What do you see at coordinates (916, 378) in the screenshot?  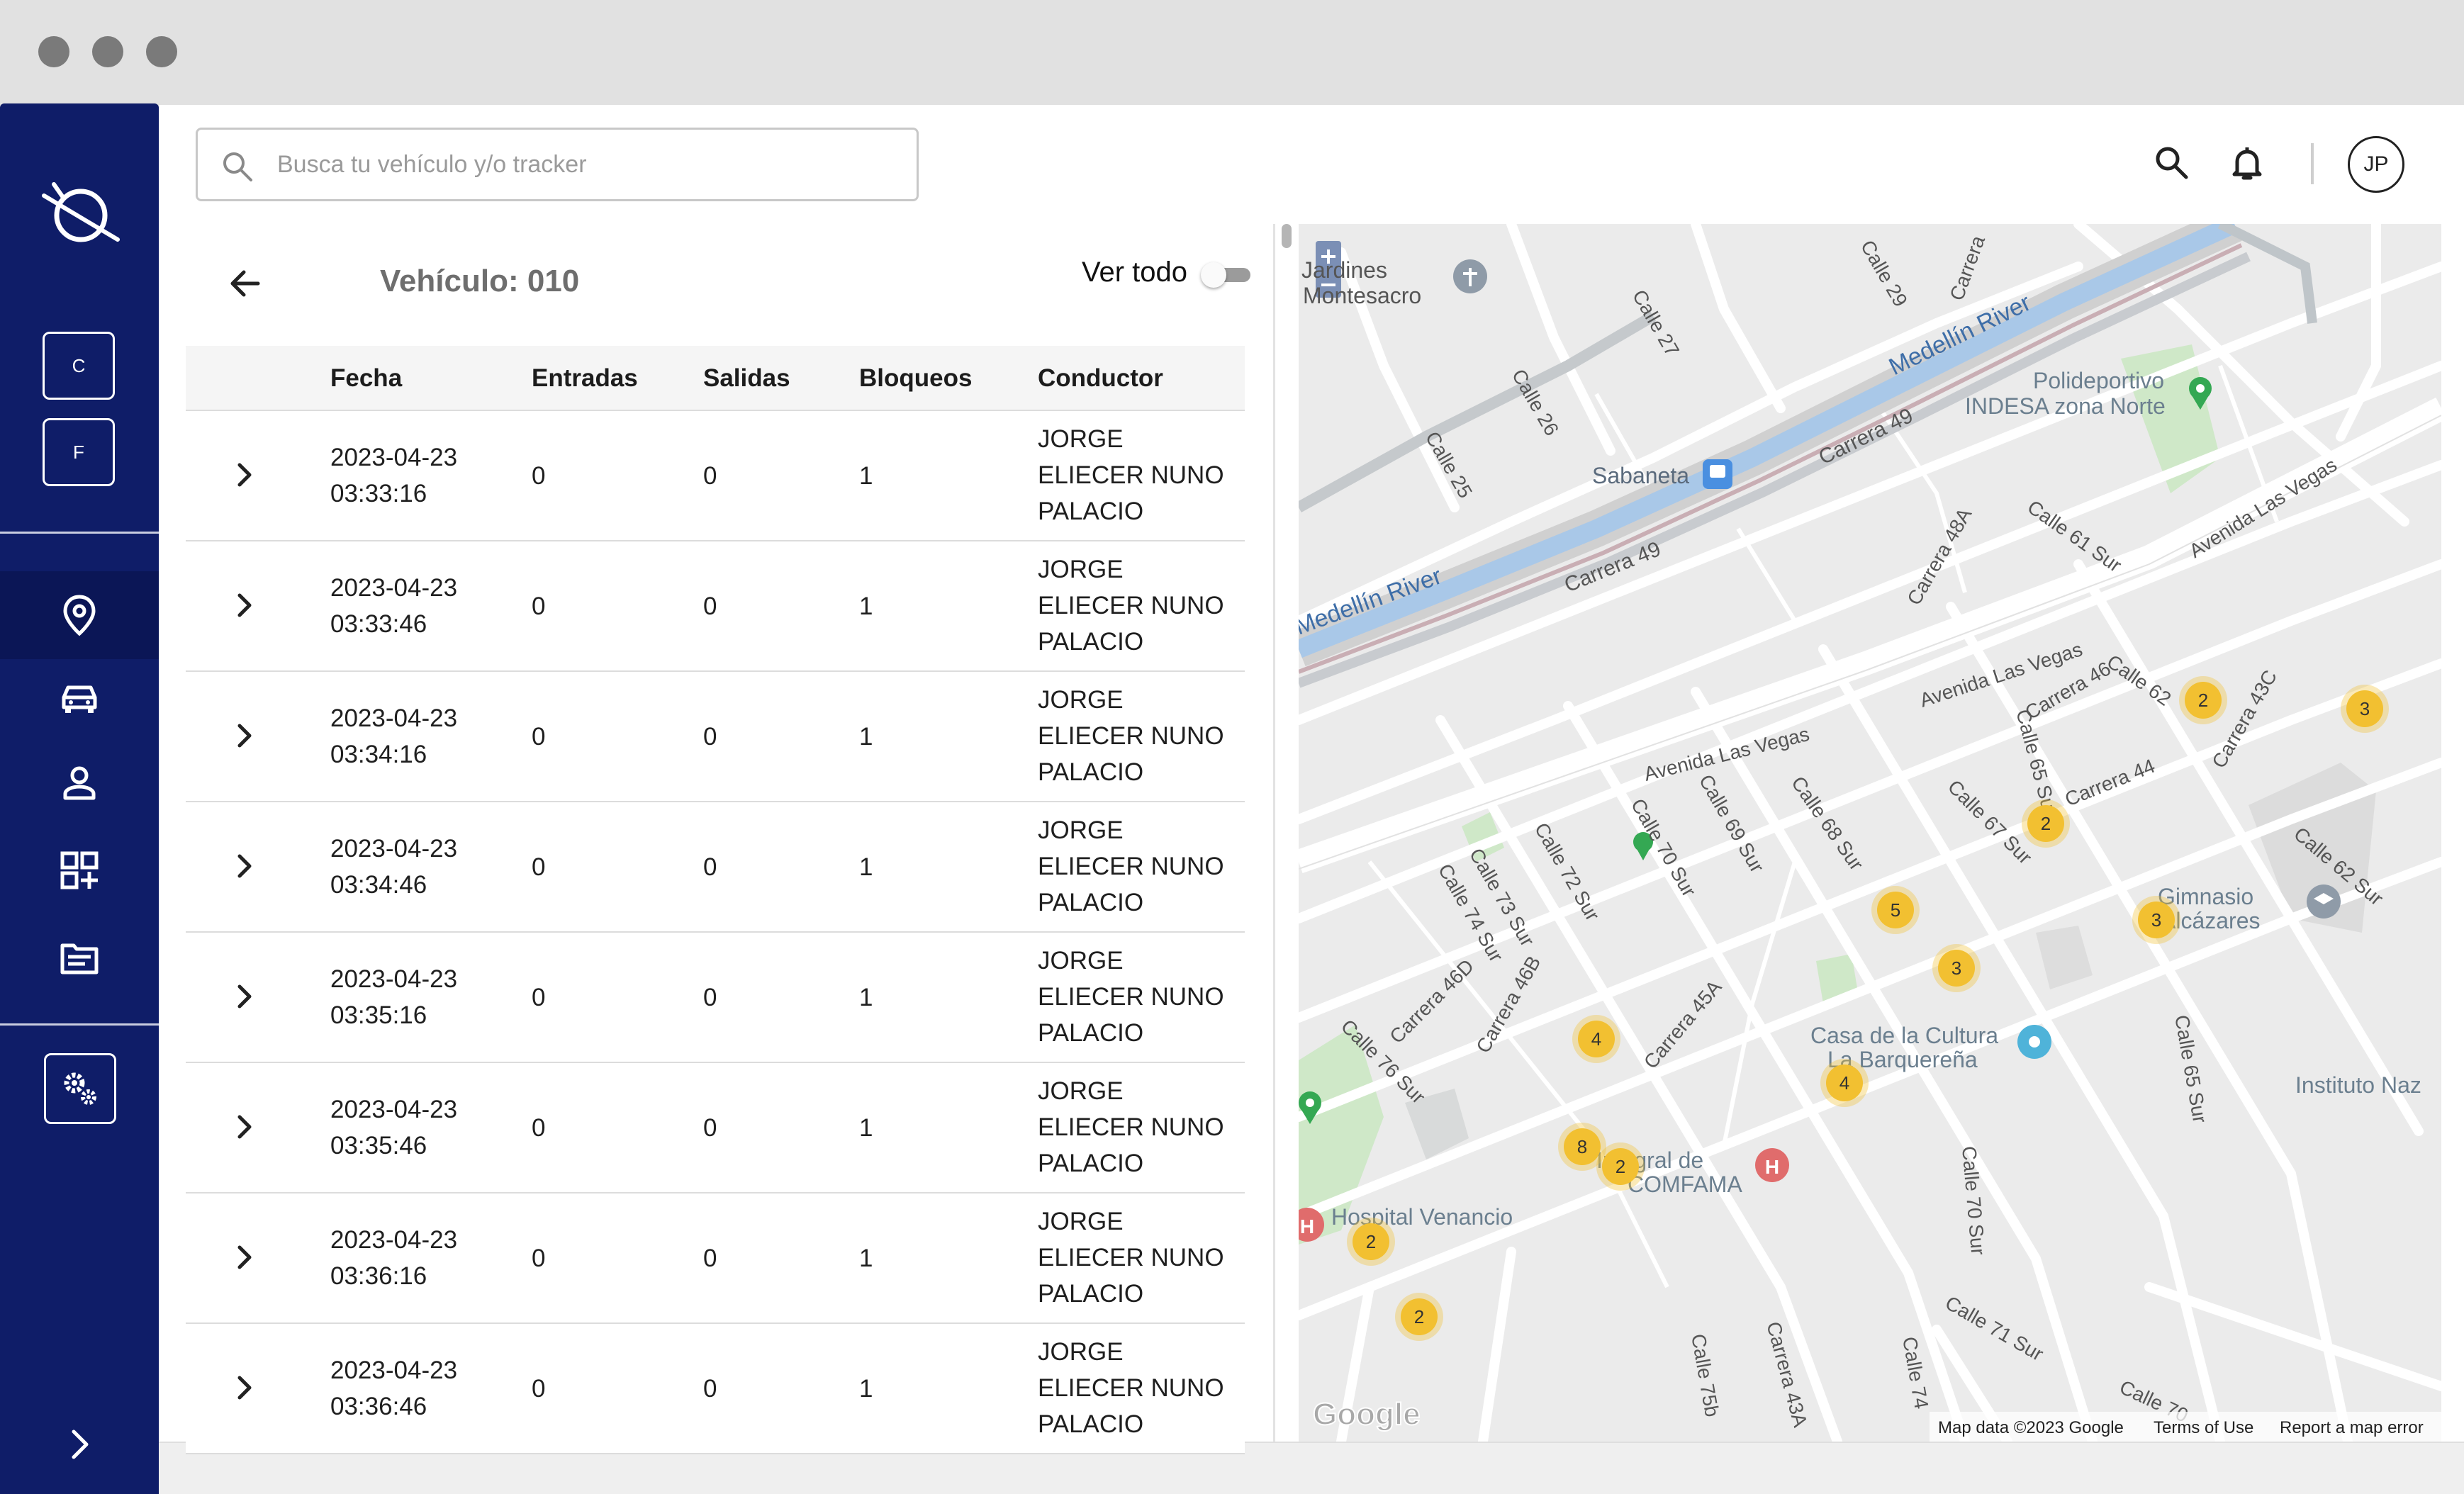 I see `column-header-bloqueos: Bloqueos` at bounding box center [916, 378].